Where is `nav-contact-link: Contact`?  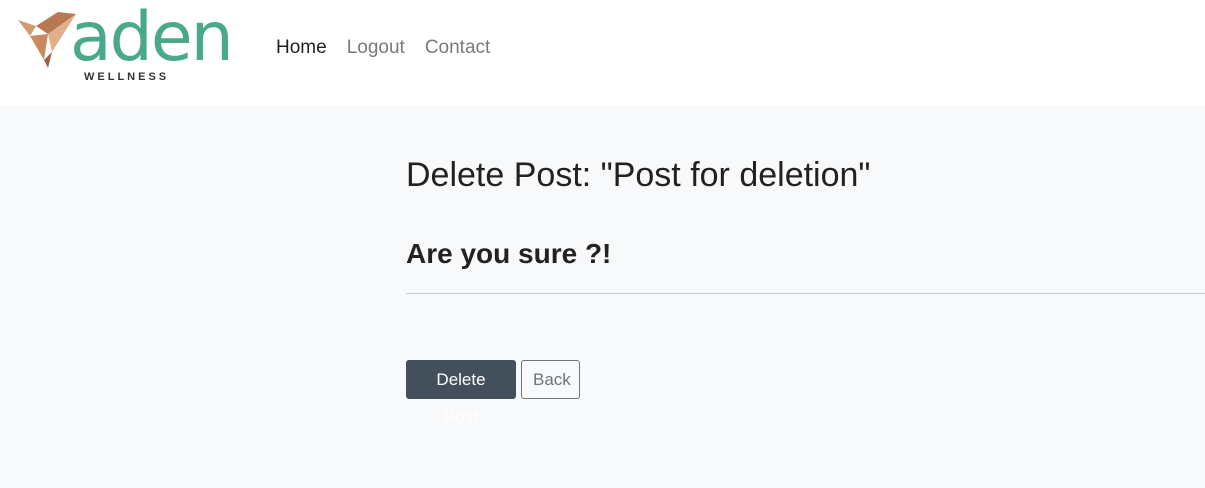
nav-contact-link: Contact is located at coordinates (457, 48).